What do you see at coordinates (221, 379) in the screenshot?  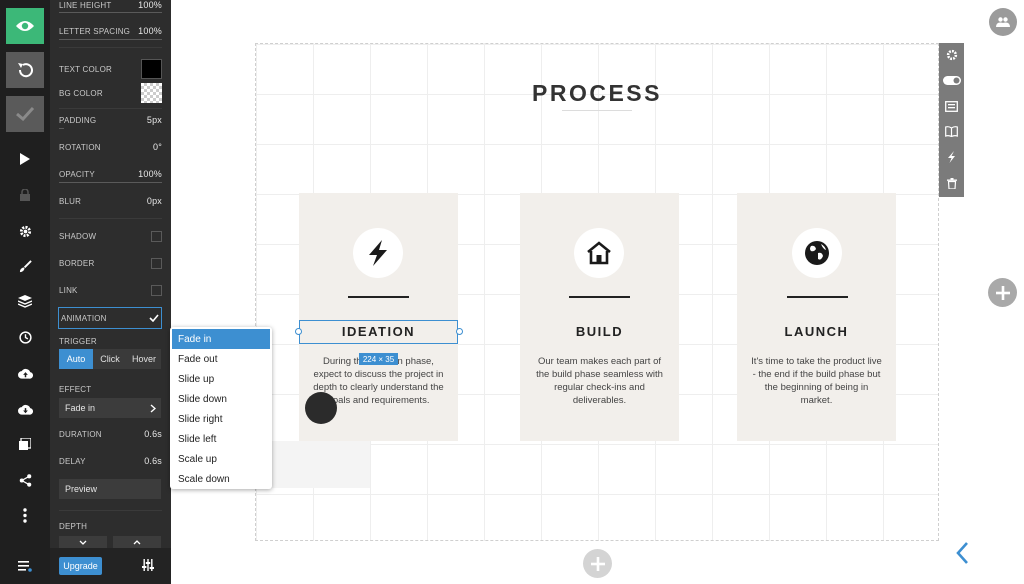 I see `effect-option-slide-up: Slide up` at bounding box center [221, 379].